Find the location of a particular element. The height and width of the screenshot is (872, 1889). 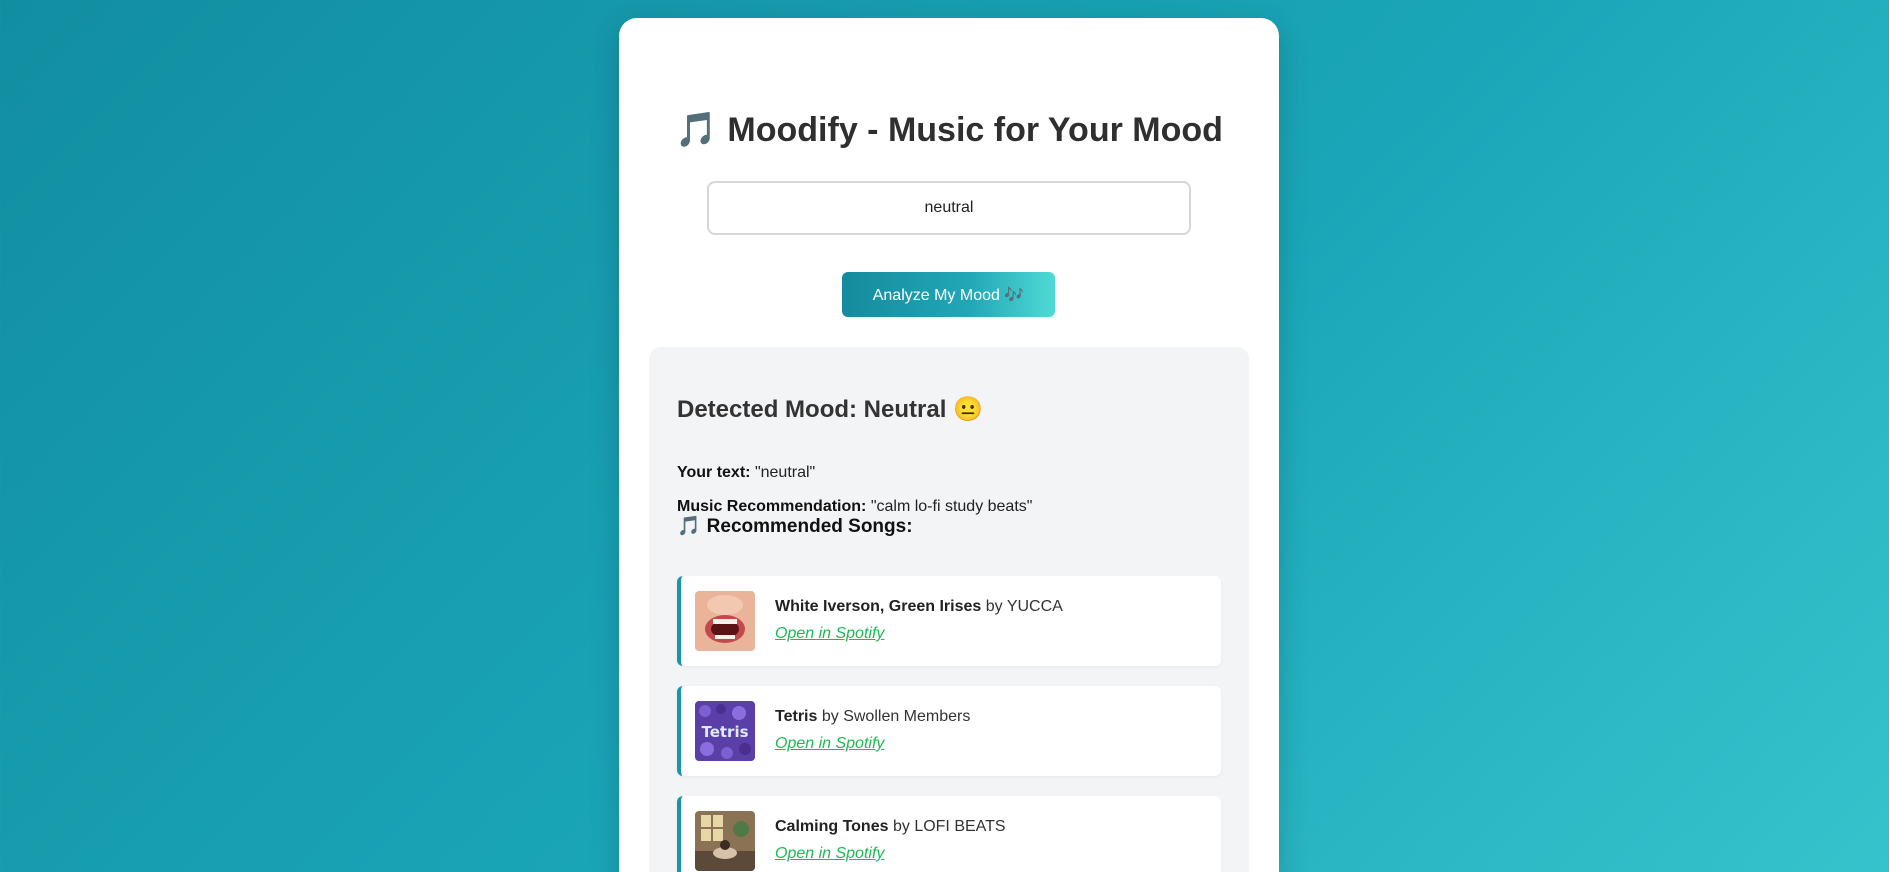

recommended-songs-heading: 🎵 Recommended Songs: is located at coordinates (795, 527).